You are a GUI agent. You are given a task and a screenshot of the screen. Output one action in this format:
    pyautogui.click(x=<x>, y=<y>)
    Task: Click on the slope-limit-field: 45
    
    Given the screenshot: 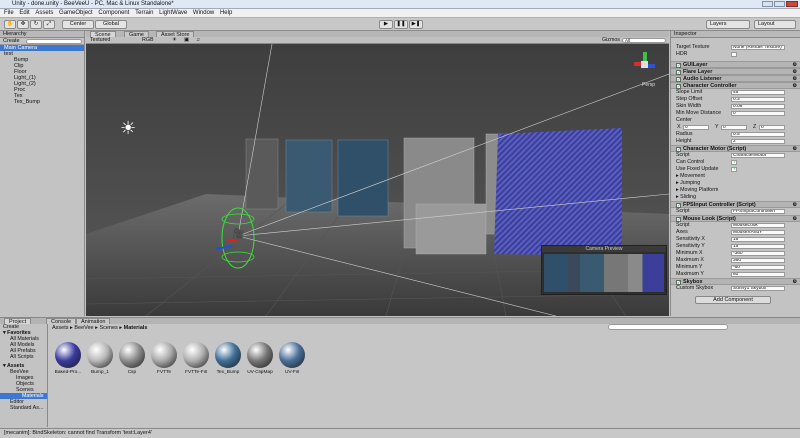 What is the action you would take?
    pyautogui.click(x=758, y=92)
    